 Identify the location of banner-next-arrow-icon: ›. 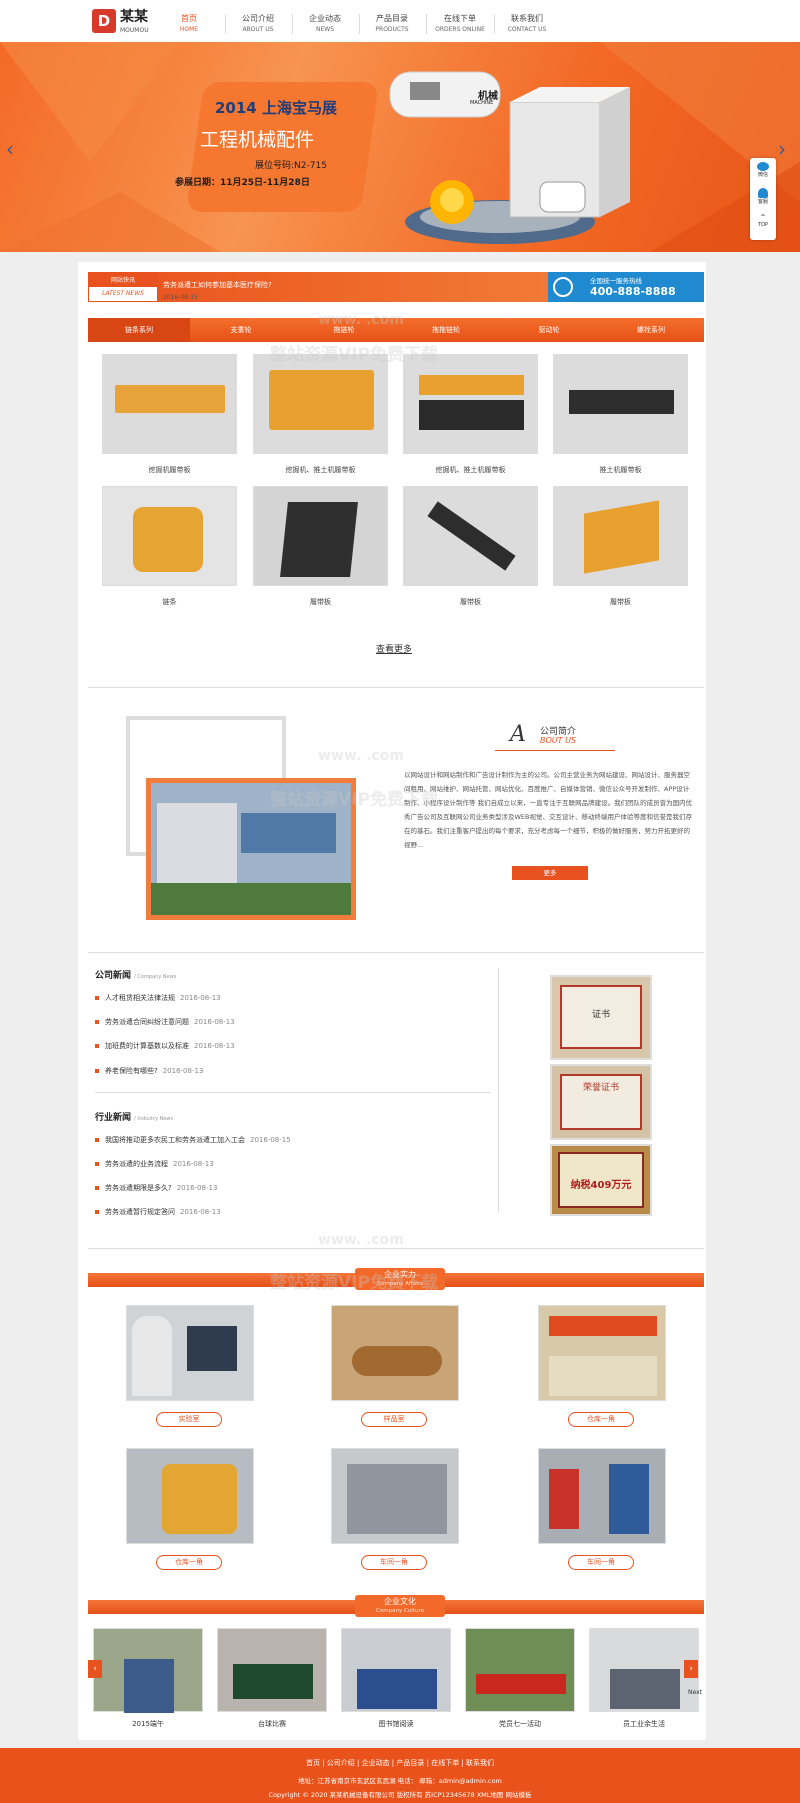
(782, 149).